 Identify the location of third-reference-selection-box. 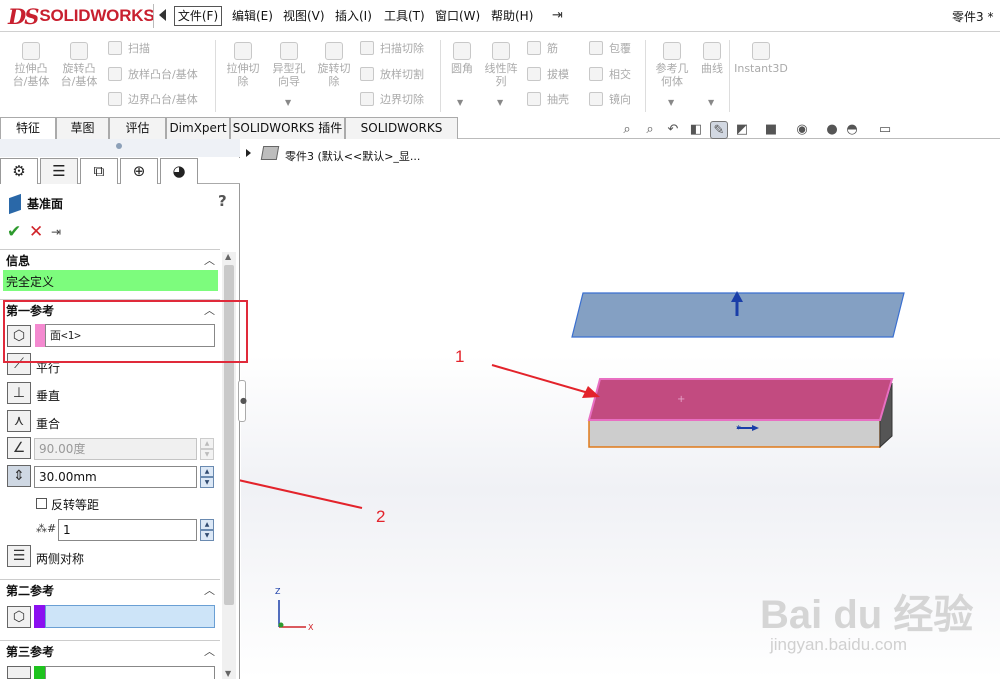
(130, 672).